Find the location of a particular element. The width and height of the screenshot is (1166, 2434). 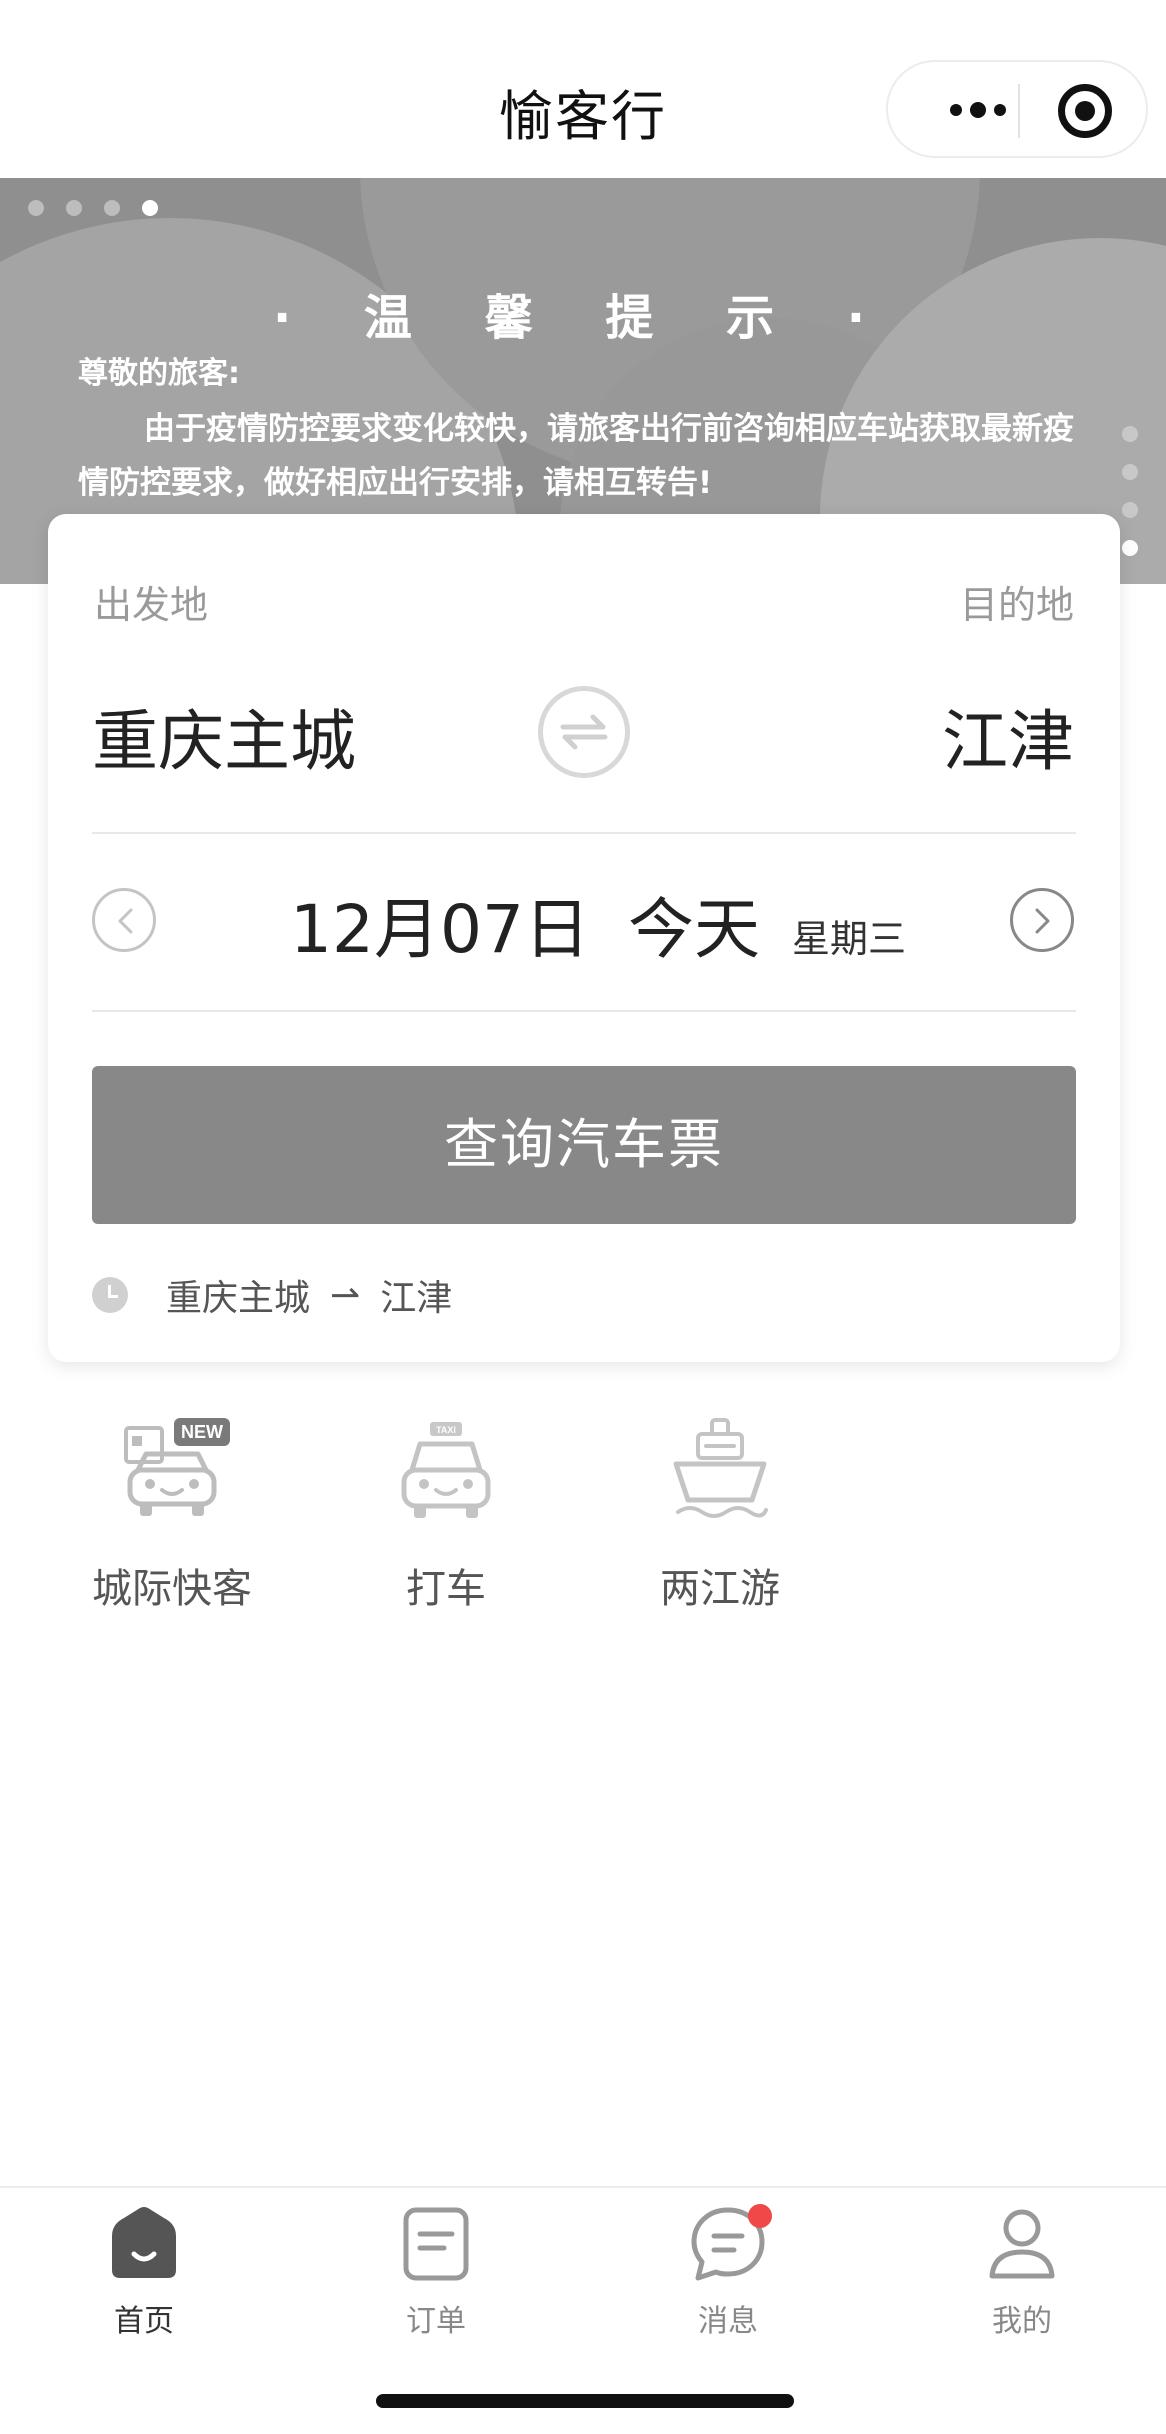

unread-dot is located at coordinates (760, 2216).